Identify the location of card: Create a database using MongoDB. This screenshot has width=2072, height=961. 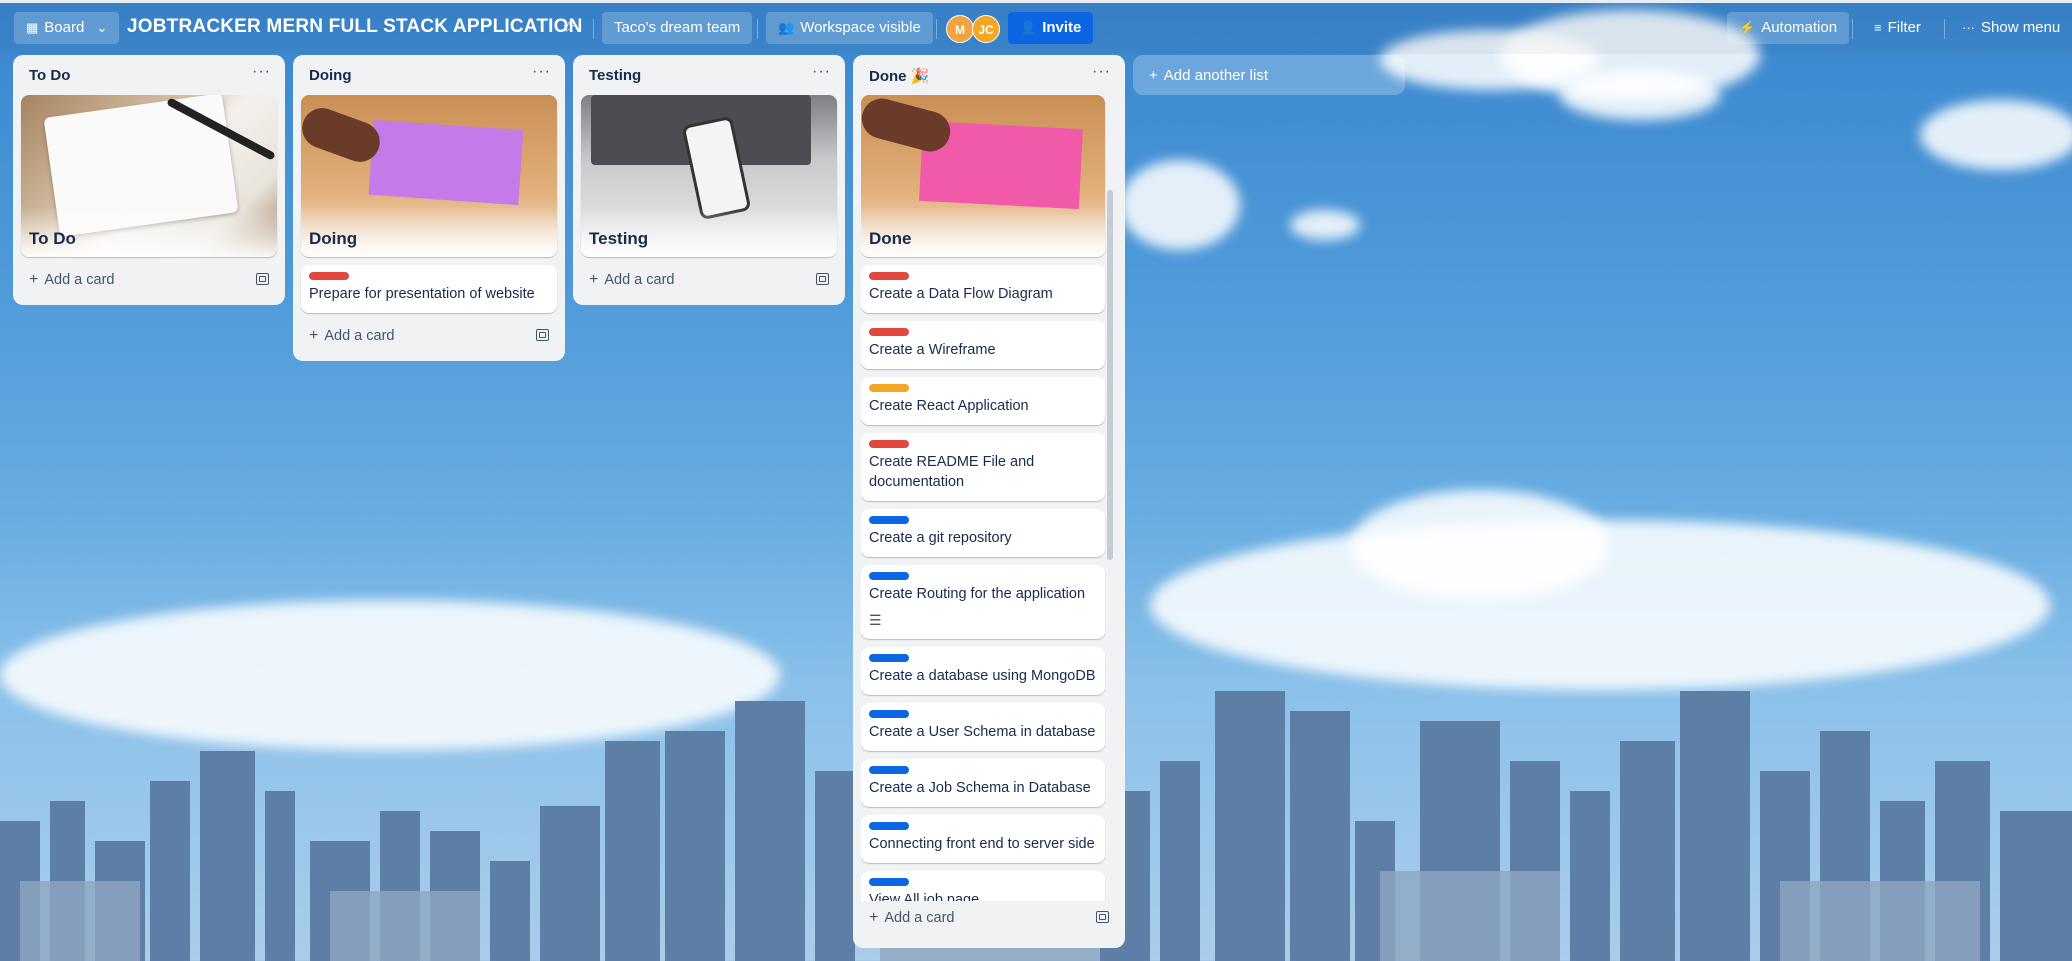
(983, 671).